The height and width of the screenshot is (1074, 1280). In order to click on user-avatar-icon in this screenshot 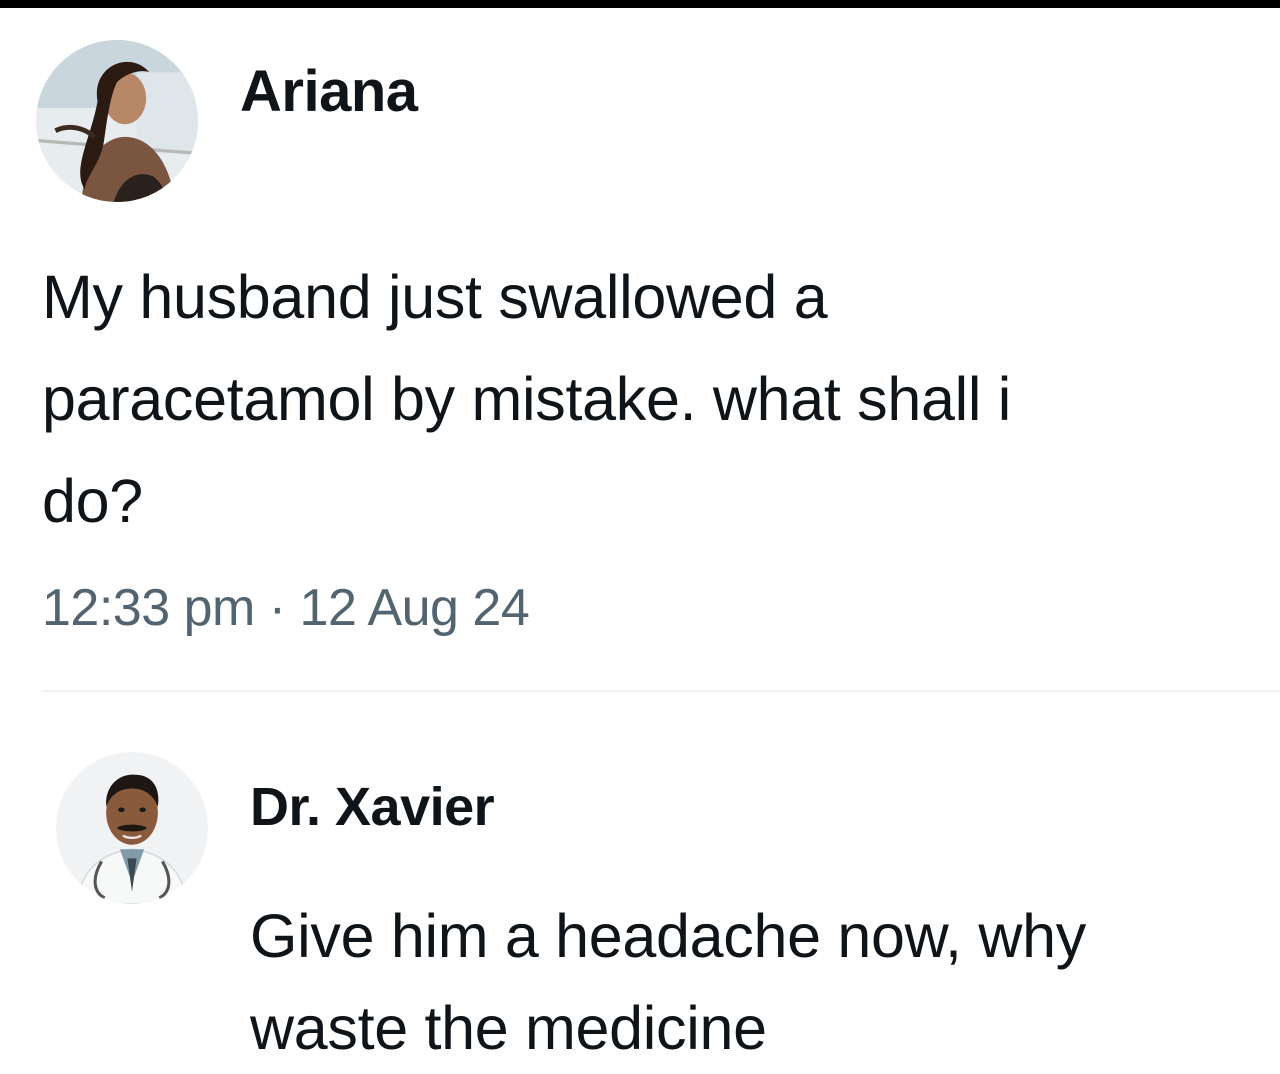, I will do `click(117, 121)`.